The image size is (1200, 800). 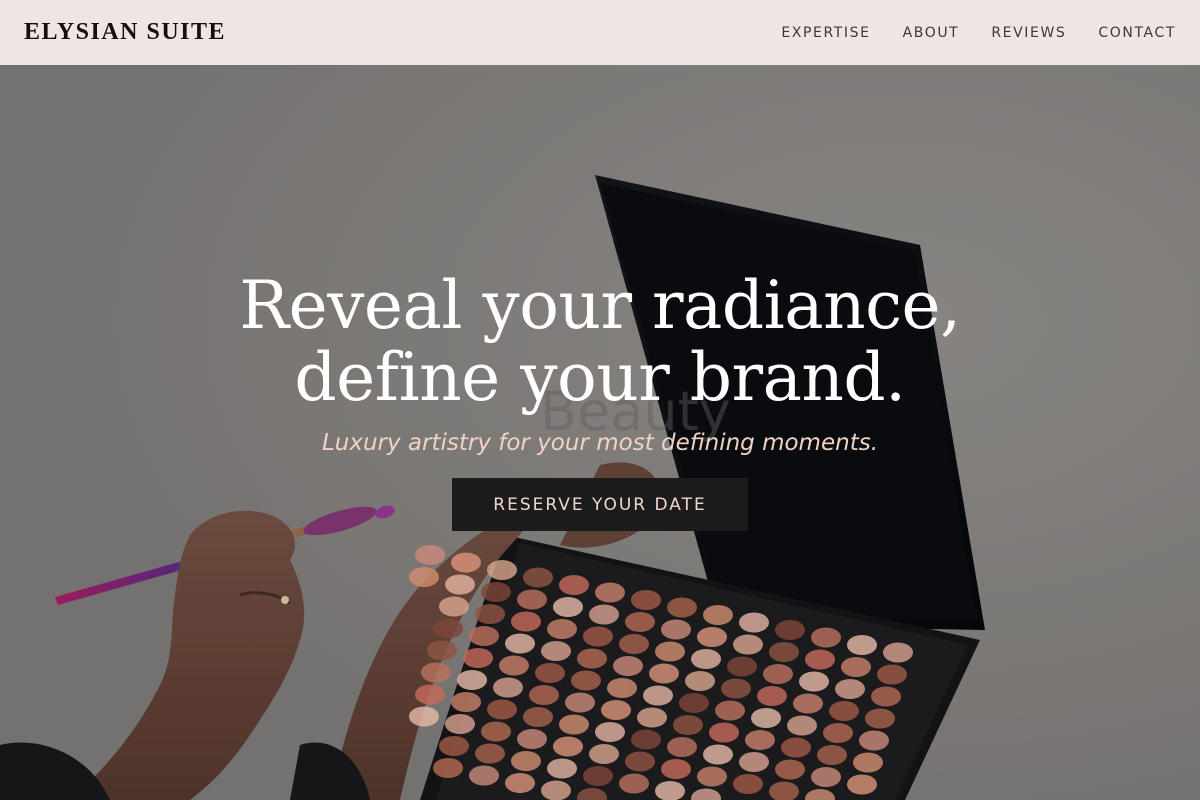 What do you see at coordinates (1137, 33) in the screenshot?
I see `nav-link-contact: CONTACT` at bounding box center [1137, 33].